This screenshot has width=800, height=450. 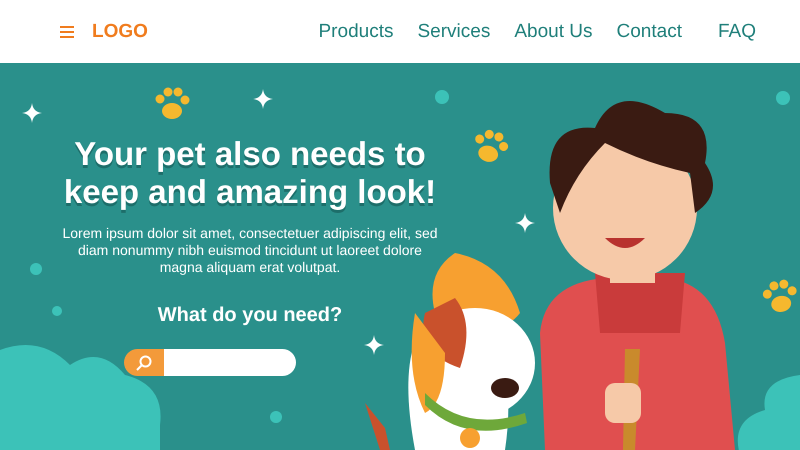 I want to click on nav-link: Contact, so click(x=649, y=31).